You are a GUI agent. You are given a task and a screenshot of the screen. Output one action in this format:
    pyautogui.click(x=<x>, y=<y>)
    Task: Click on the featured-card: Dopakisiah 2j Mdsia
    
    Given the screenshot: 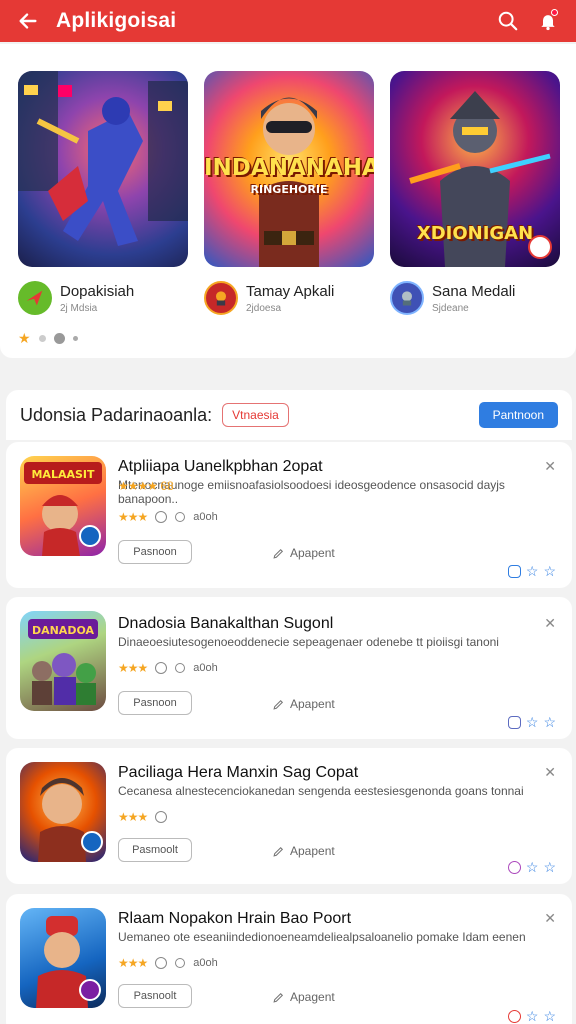 What is the action you would take?
    pyautogui.click(x=103, y=193)
    